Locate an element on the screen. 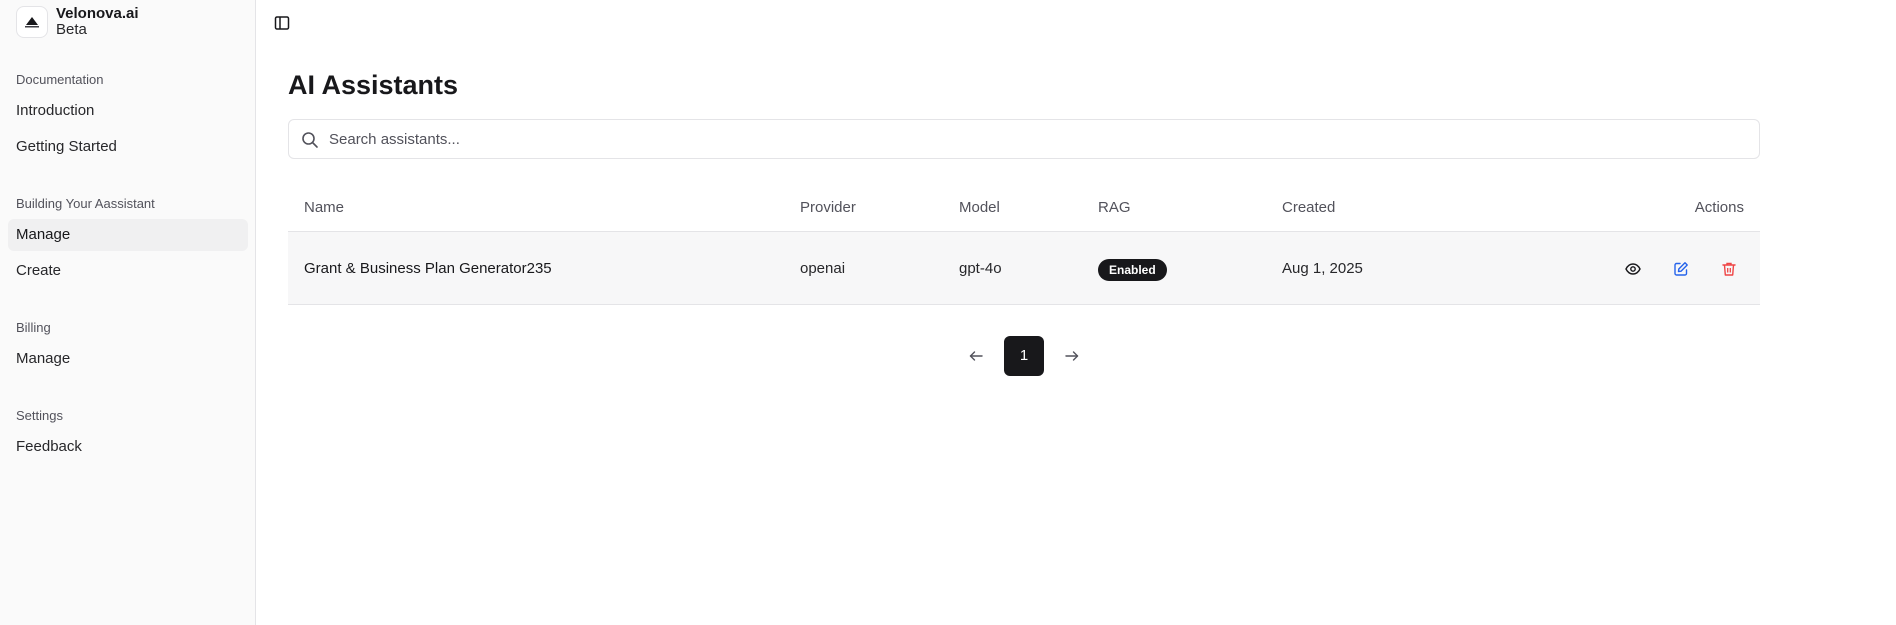 The height and width of the screenshot is (625, 1896). column-header-provider: Provider is located at coordinates (828, 207).